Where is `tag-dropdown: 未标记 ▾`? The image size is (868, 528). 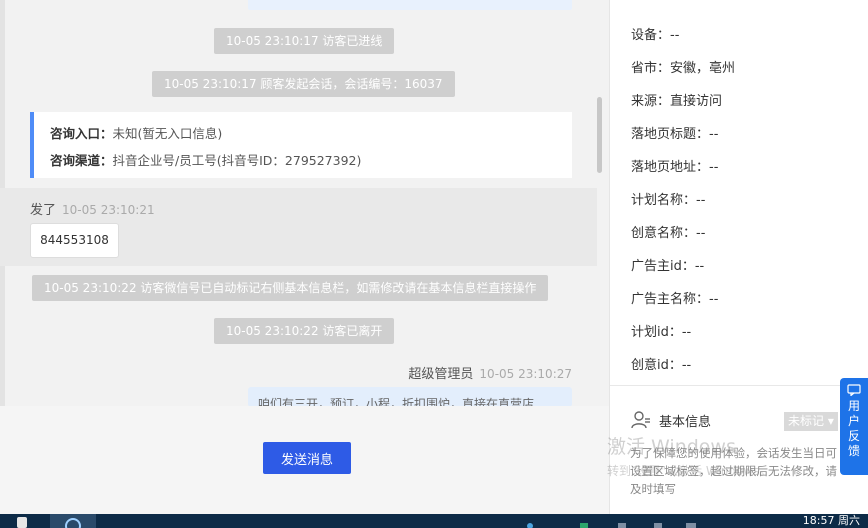
tag-dropdown: 未标记 ▾ is located at coordinates (811, 421).